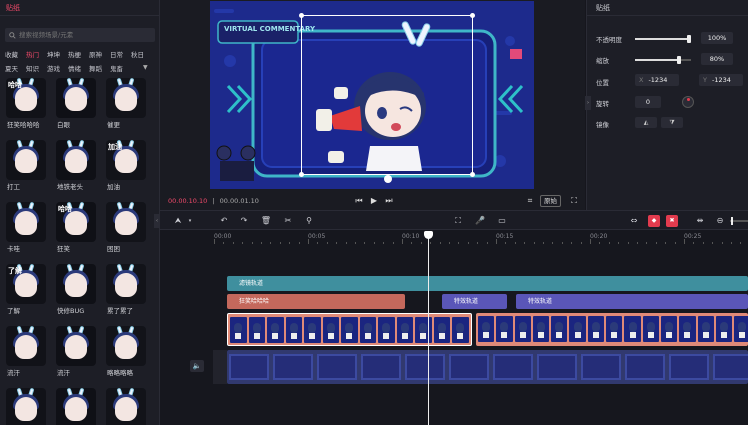 This screenshot has height=425, width=748. Describe the element at coordinates (36, 69) in the screenshot. I see `category-categories_row2-1: 知识` at that location.